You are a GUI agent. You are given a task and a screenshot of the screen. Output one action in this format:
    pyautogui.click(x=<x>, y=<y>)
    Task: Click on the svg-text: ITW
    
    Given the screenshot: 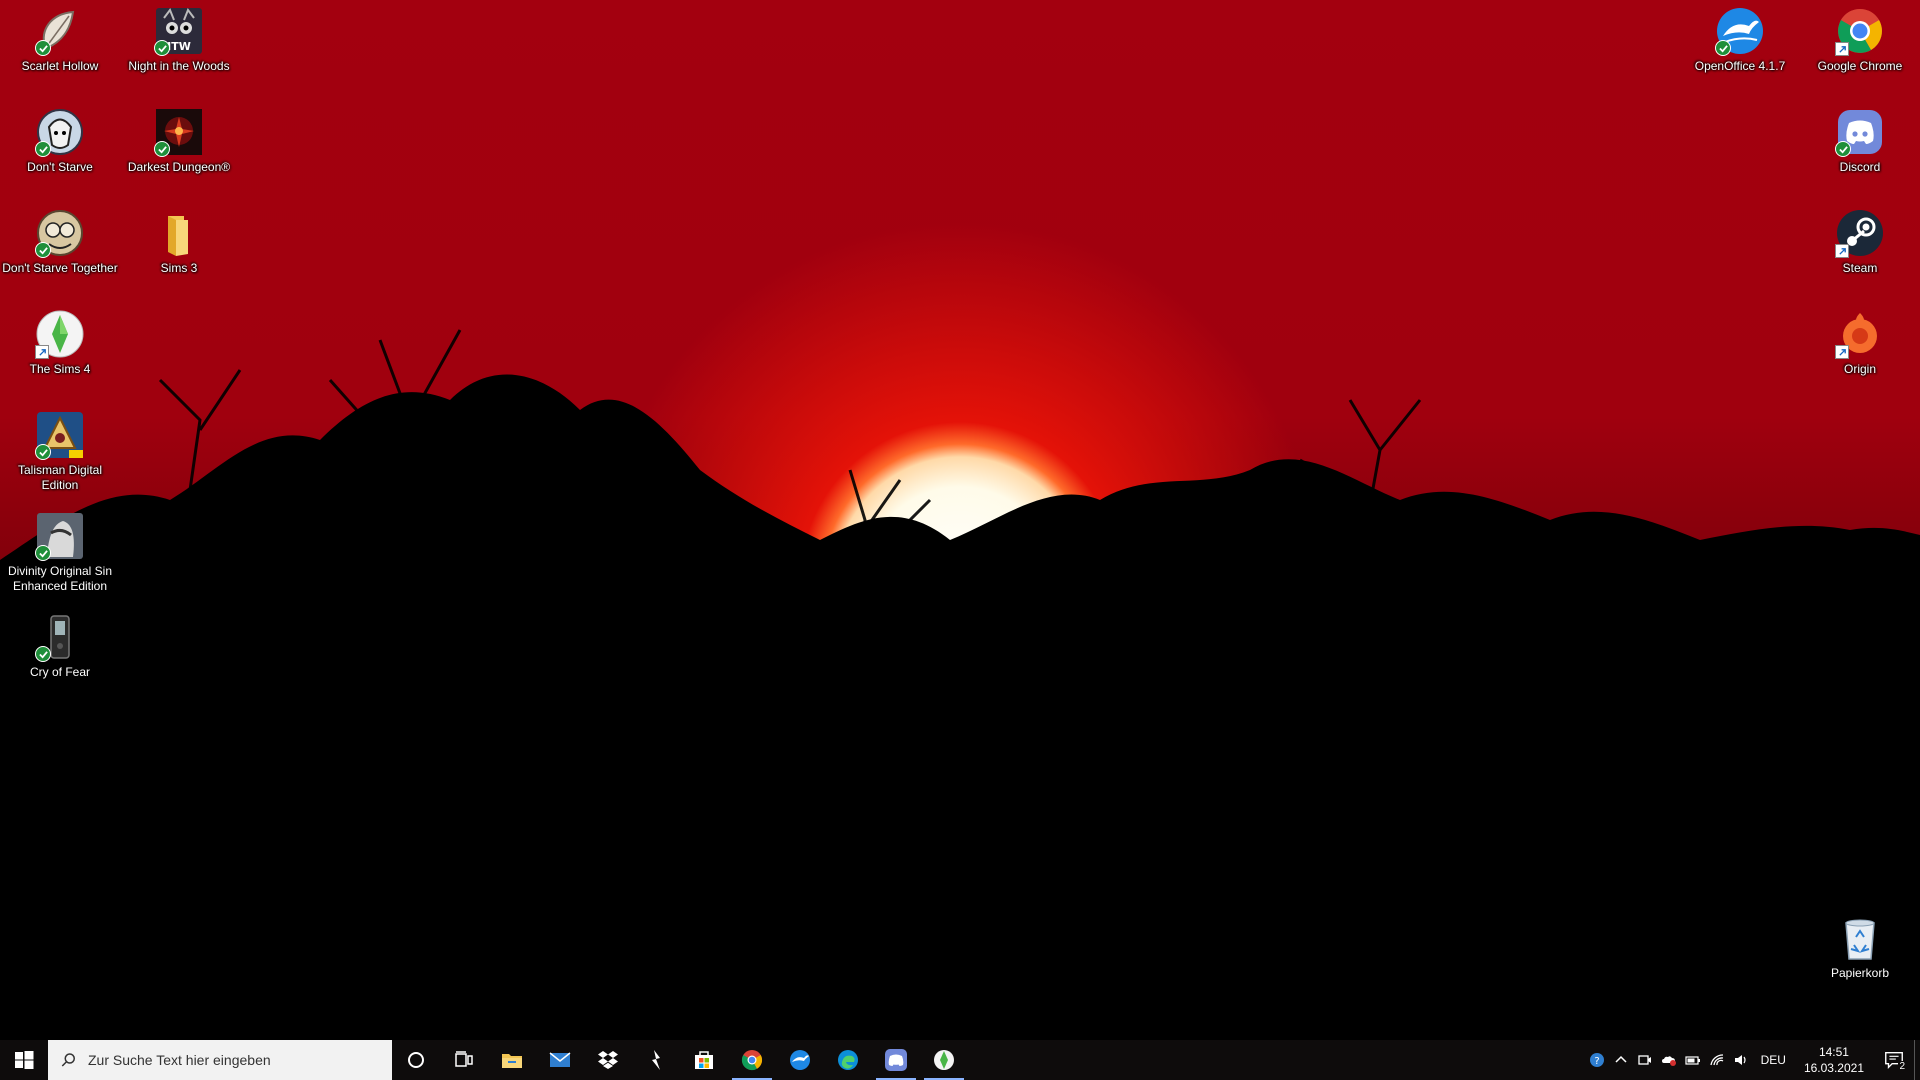 What is the action you would take?
    pyautogui.click(x=179, y=46)
    